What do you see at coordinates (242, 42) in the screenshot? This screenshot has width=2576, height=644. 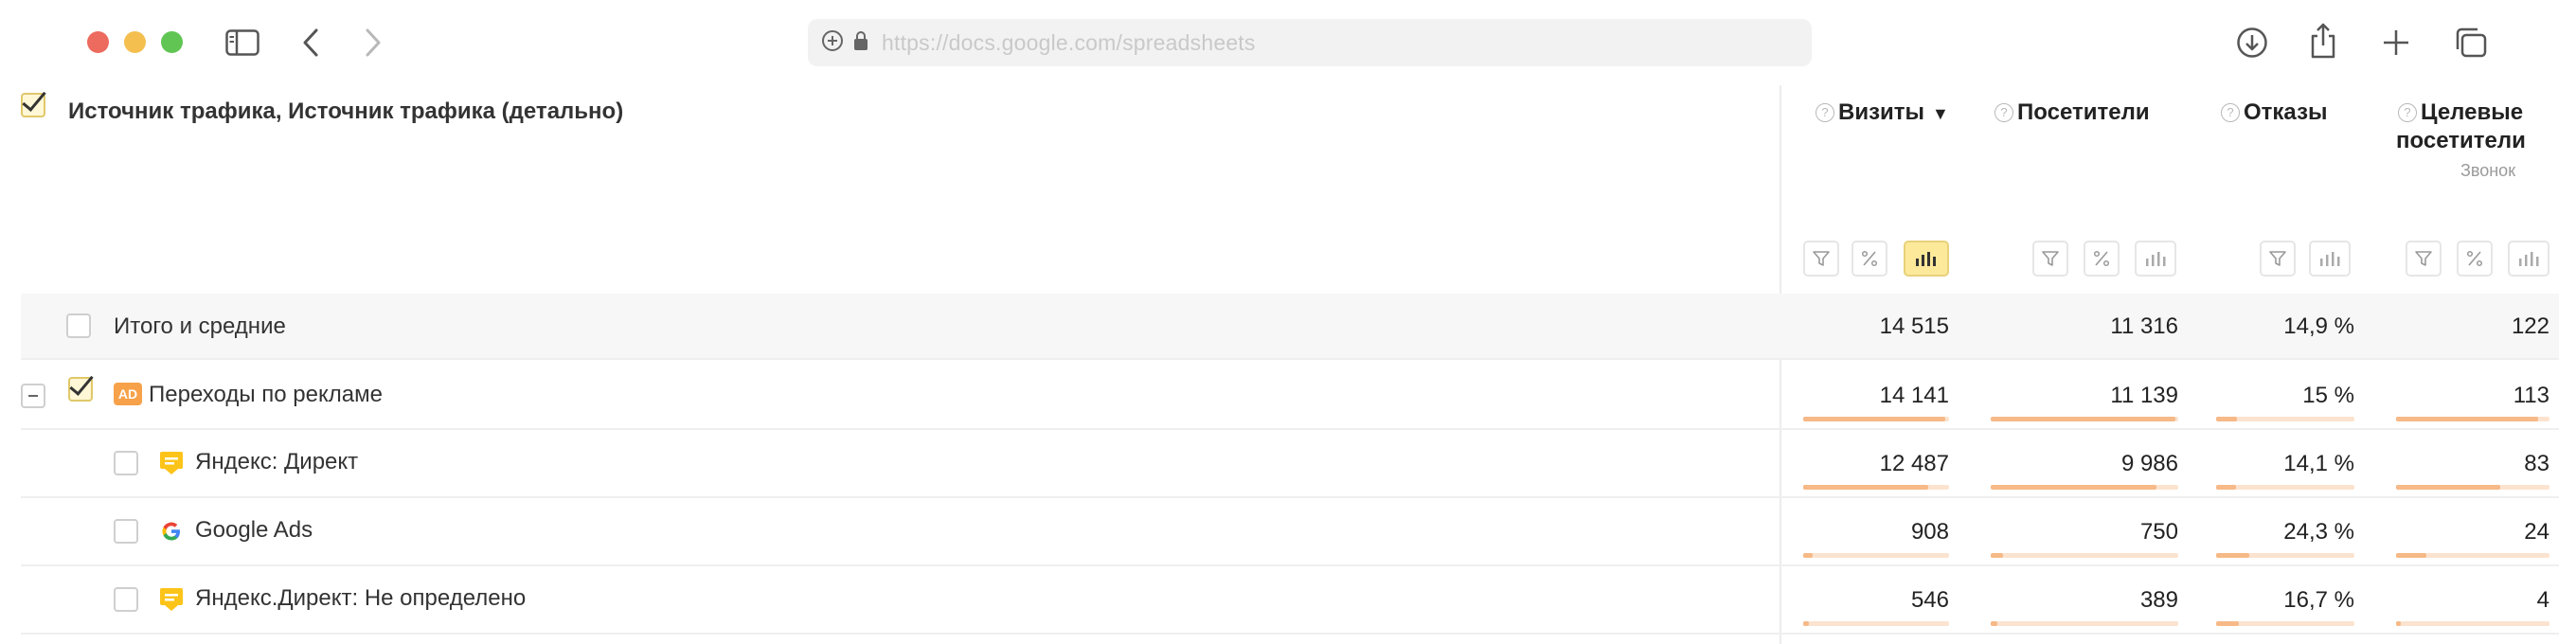 I see `sidebar-icon` at bounding box center [242, 42].